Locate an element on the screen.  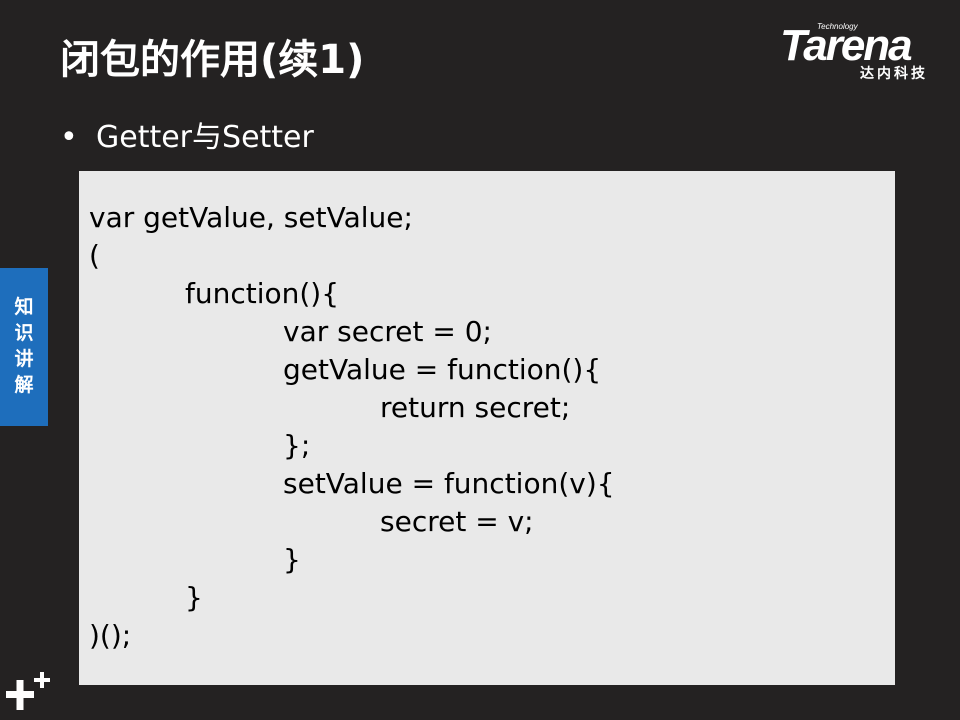
tarena-logo: Technology Tarena 达内科技 is located at coordinates (862, 53).